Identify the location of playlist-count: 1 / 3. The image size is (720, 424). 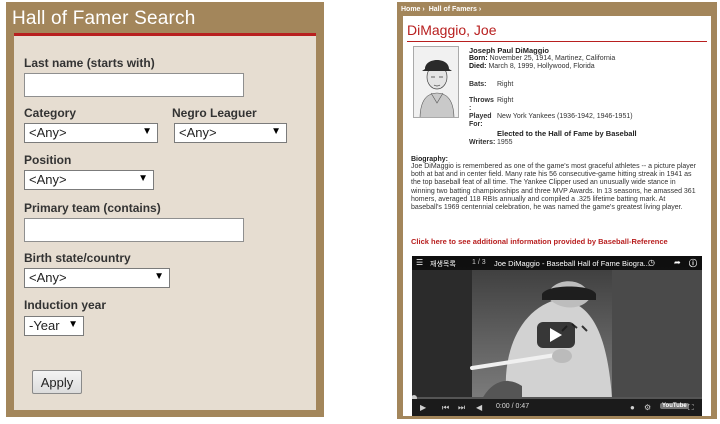
(479, 262).